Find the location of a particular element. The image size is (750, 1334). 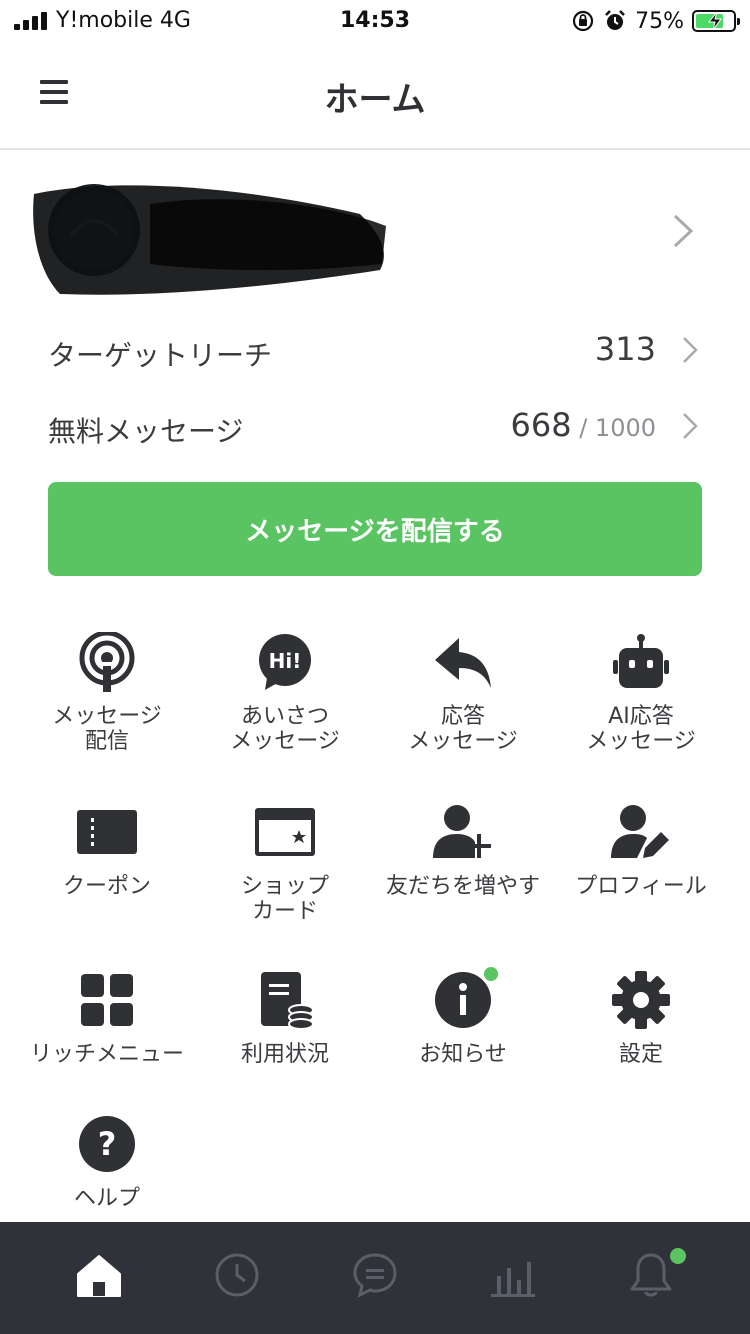

status-indicators: 75% is located at coordinates (655, 21).